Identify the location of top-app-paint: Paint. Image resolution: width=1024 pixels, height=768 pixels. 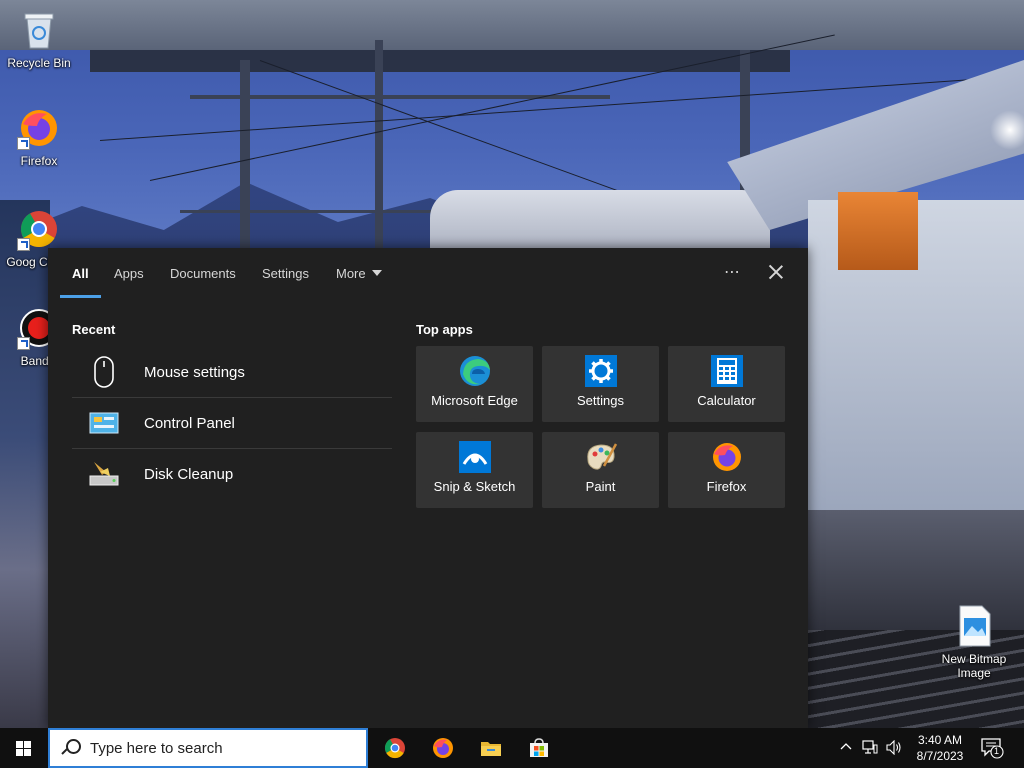
(600, 470).